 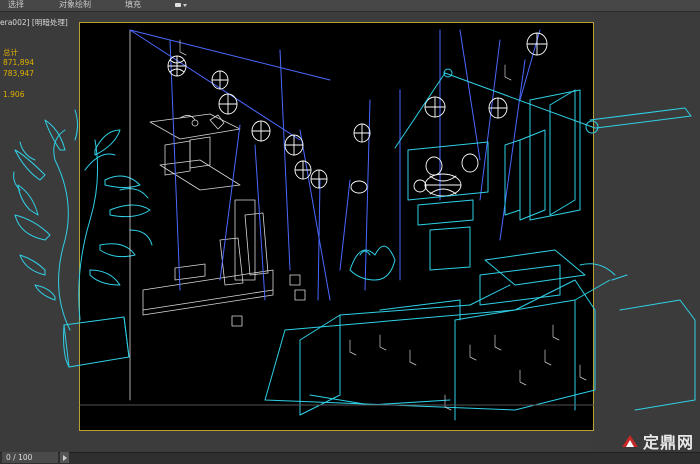 I want to click on timeline-next-button, so click(x=64, y=457).